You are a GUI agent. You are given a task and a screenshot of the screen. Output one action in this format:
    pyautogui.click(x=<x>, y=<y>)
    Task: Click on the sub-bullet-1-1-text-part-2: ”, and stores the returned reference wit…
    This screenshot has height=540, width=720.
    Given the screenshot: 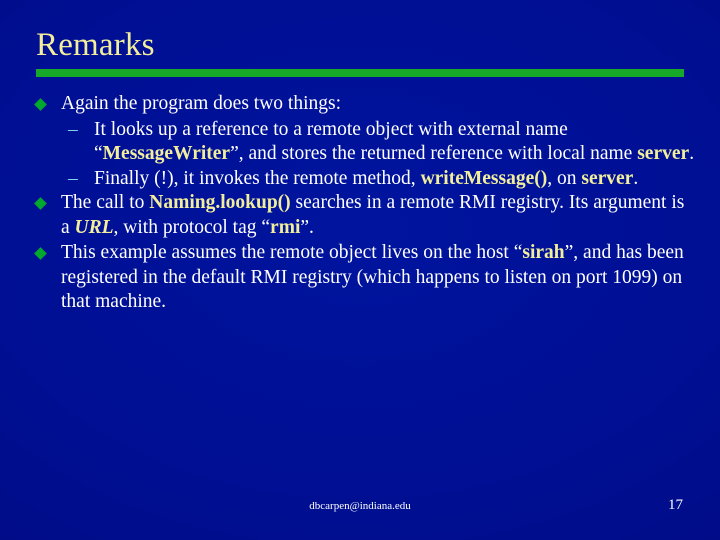 What is the action you would take?
    pyautogui.click(x=434, y=153)
    